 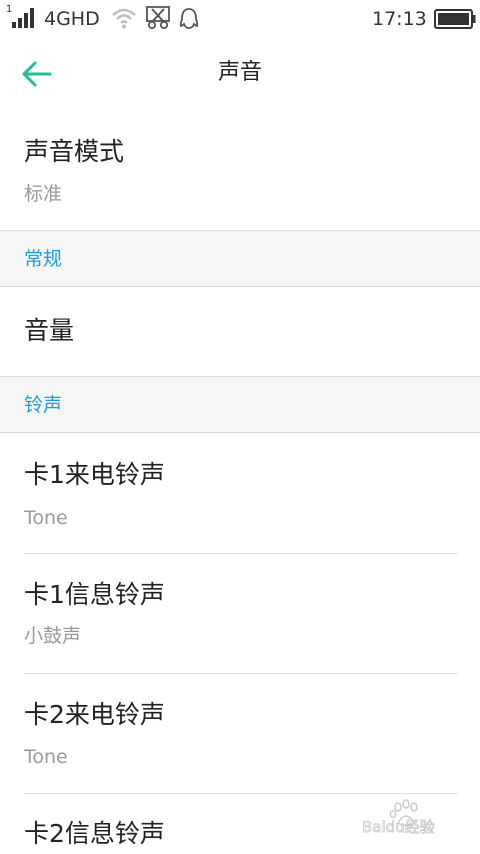 I want to click on sim1-call-ringtone-value: Tone, so click(x=46, y=518).